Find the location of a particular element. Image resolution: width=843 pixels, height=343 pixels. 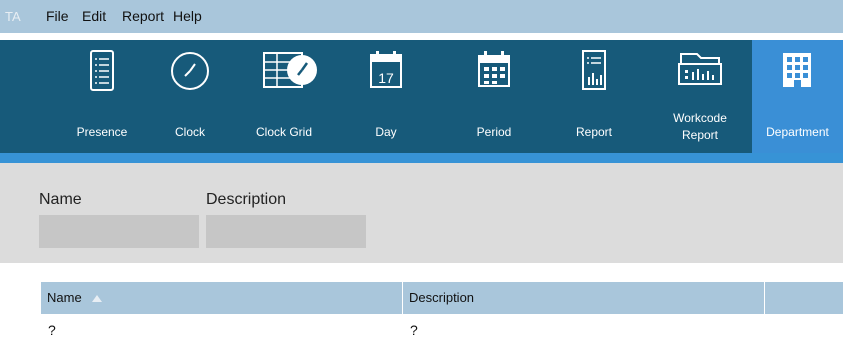

menu-file: File is located at coordinates (57, 16).